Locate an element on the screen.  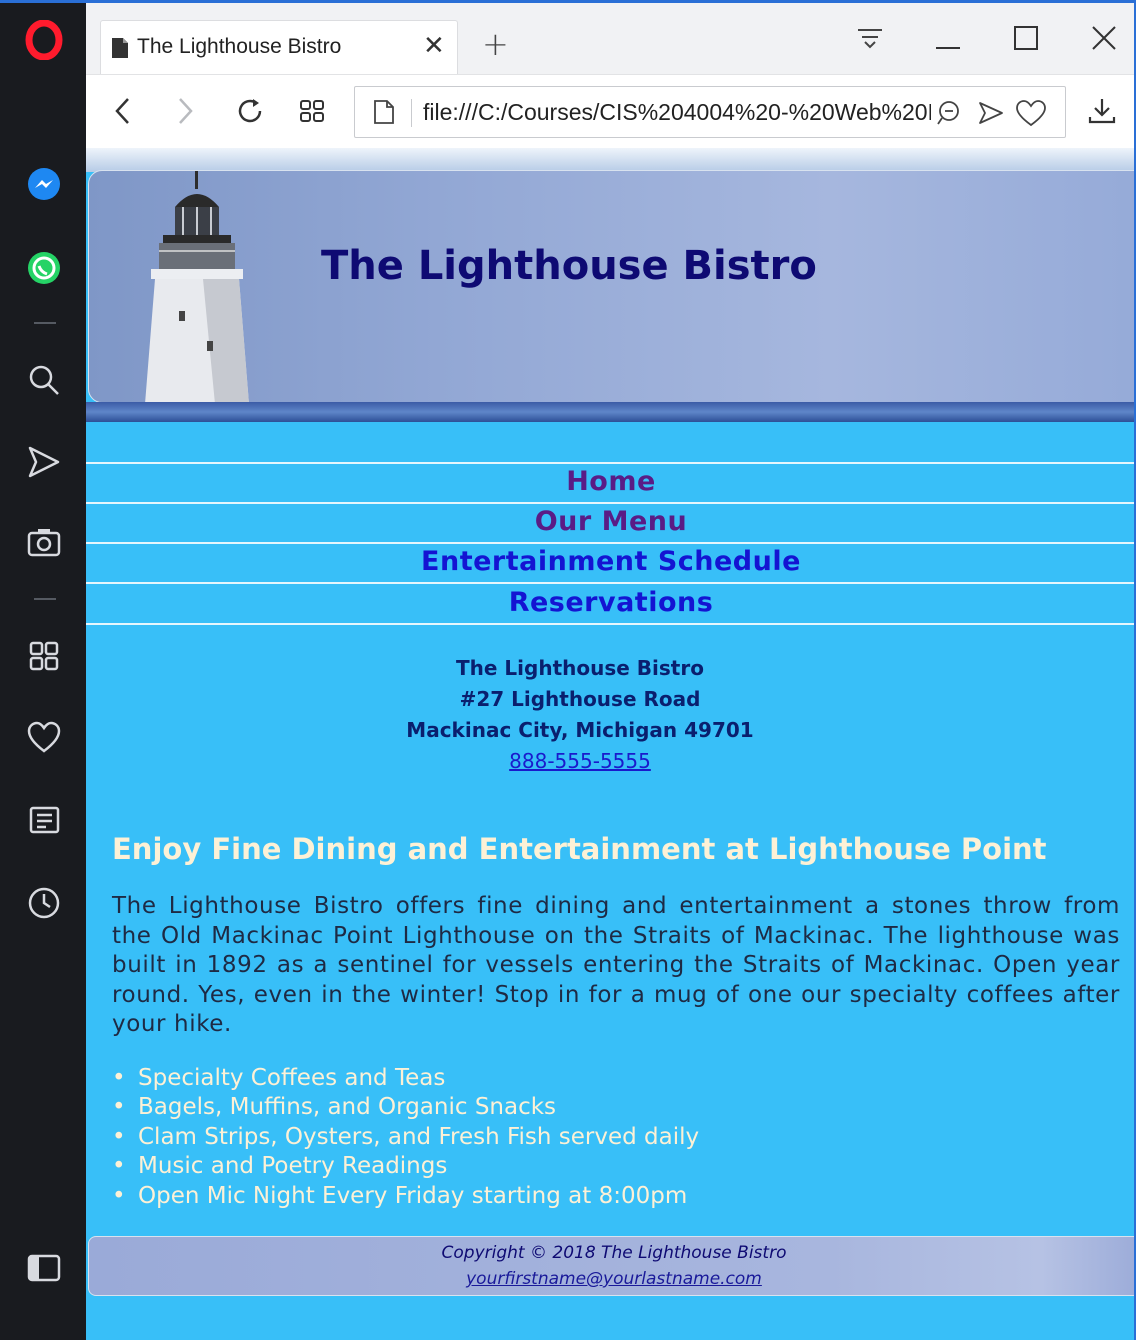
file-icon is located at coordinates (384, 114).